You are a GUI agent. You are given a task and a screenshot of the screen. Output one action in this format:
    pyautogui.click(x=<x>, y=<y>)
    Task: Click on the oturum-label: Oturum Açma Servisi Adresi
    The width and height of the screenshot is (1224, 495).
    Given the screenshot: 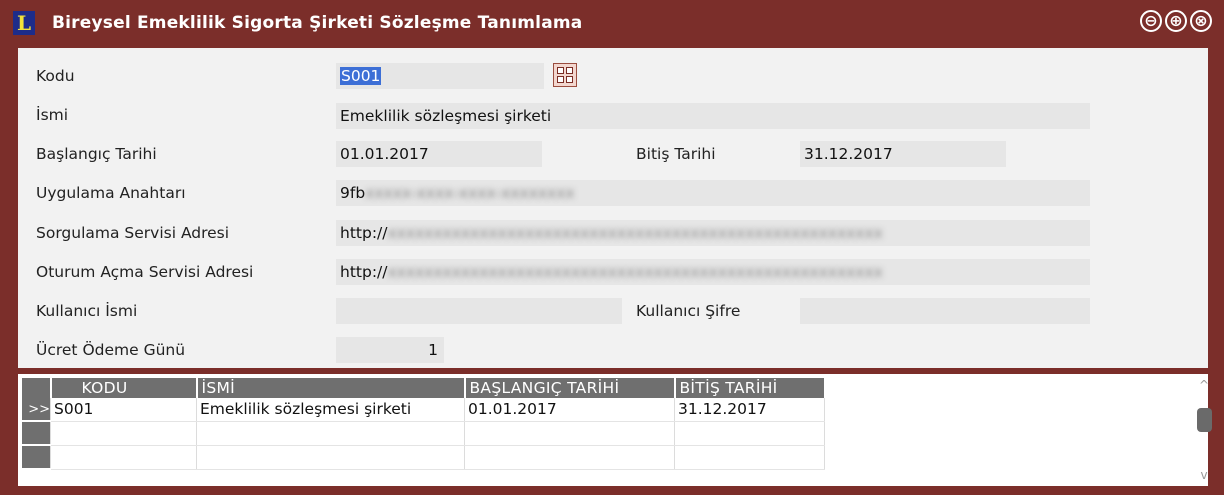 What is the action you would take?
    pyautogui.click(x=145, y=272)
    